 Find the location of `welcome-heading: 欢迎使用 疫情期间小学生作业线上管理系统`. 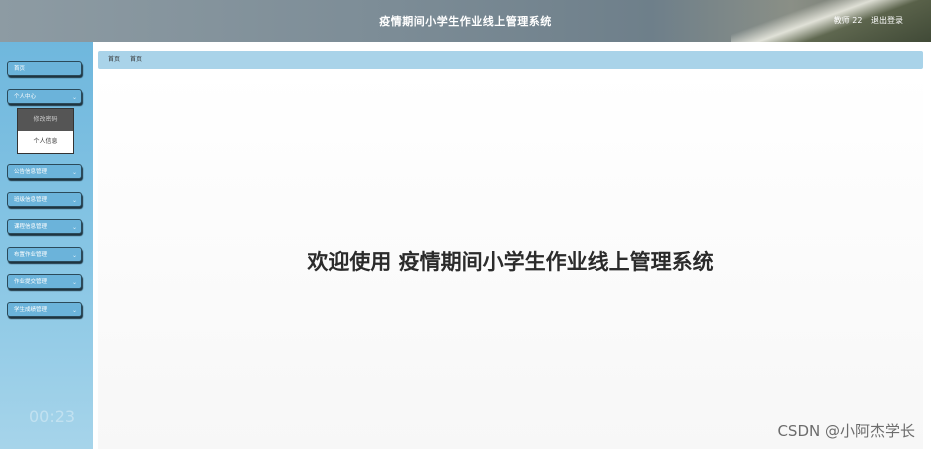

welcome-heading: 欢迎使用 疫情期间小学生作业线上管理系统 is located at coordinates (510, 262).